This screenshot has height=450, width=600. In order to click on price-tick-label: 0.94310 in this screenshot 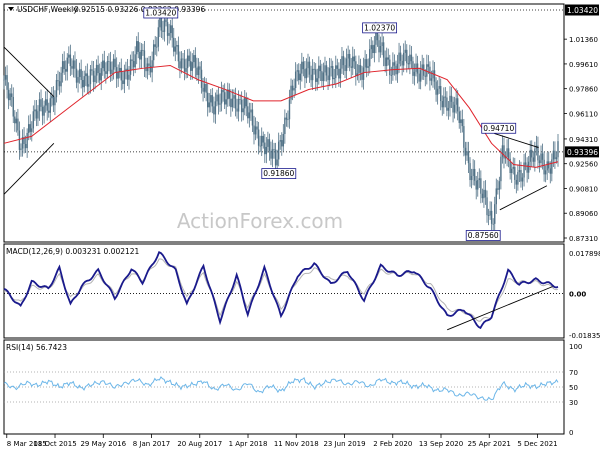, I will do `click(583, 140)`.